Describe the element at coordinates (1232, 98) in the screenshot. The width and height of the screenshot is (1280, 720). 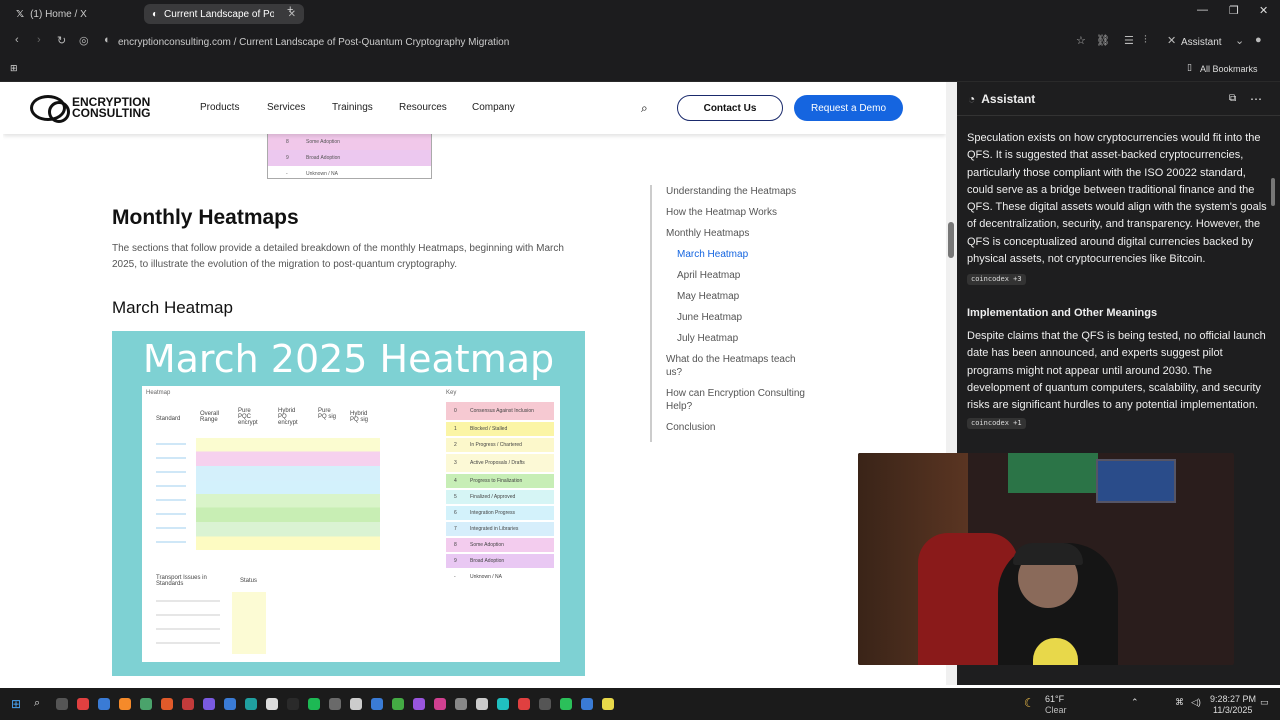
I see `open-external-icon: ⧉` at that location.